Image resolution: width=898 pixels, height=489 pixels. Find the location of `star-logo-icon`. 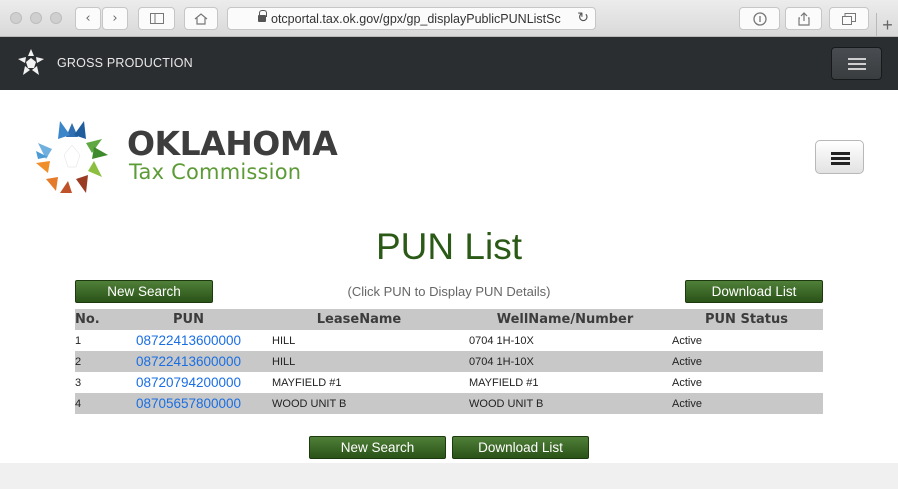

star-logo-icon is located at coordinates (31, 62).